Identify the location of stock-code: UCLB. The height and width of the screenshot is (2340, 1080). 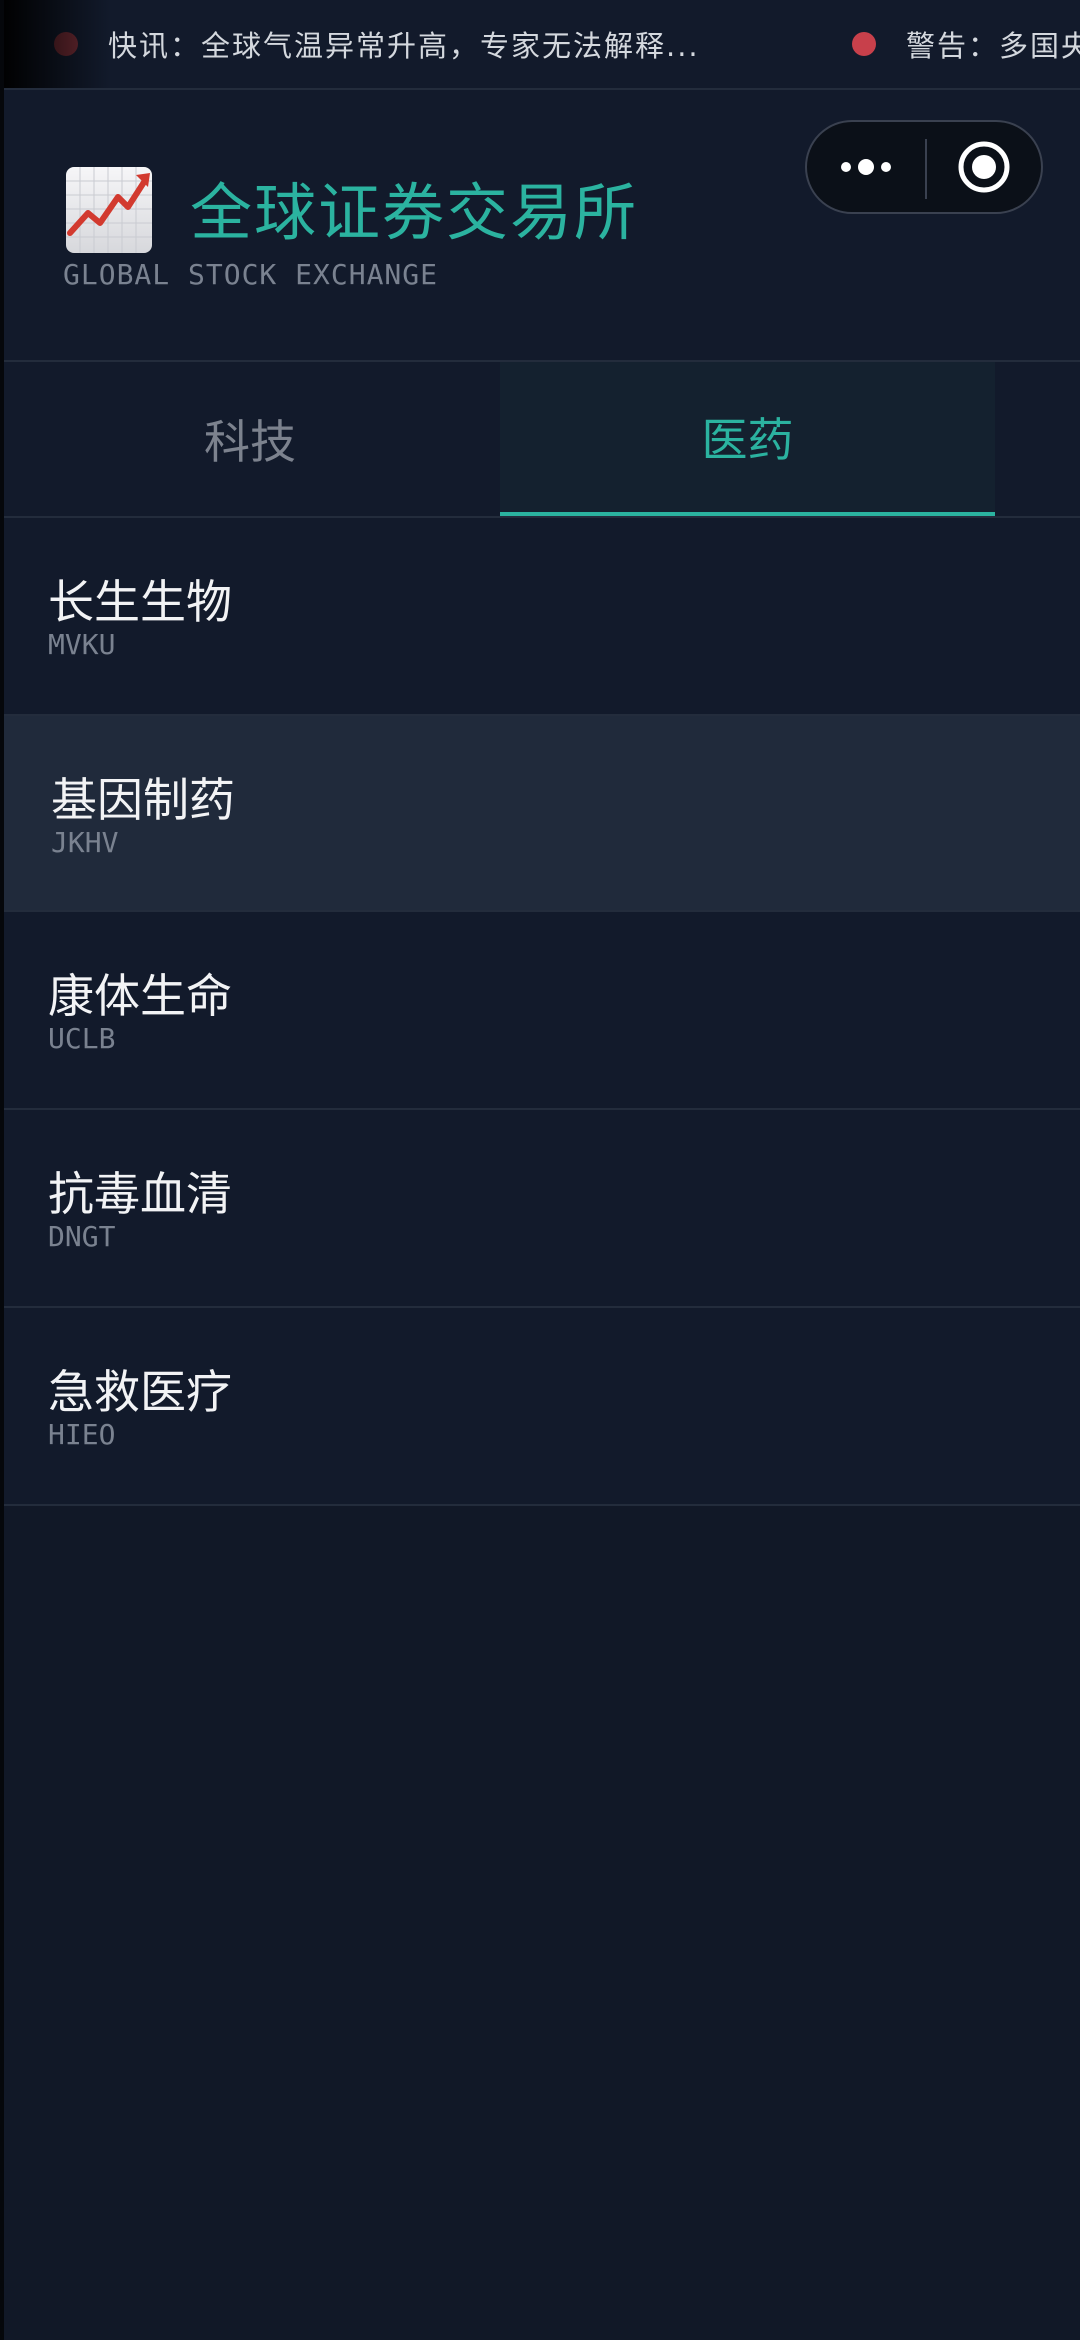
(82, 1038).